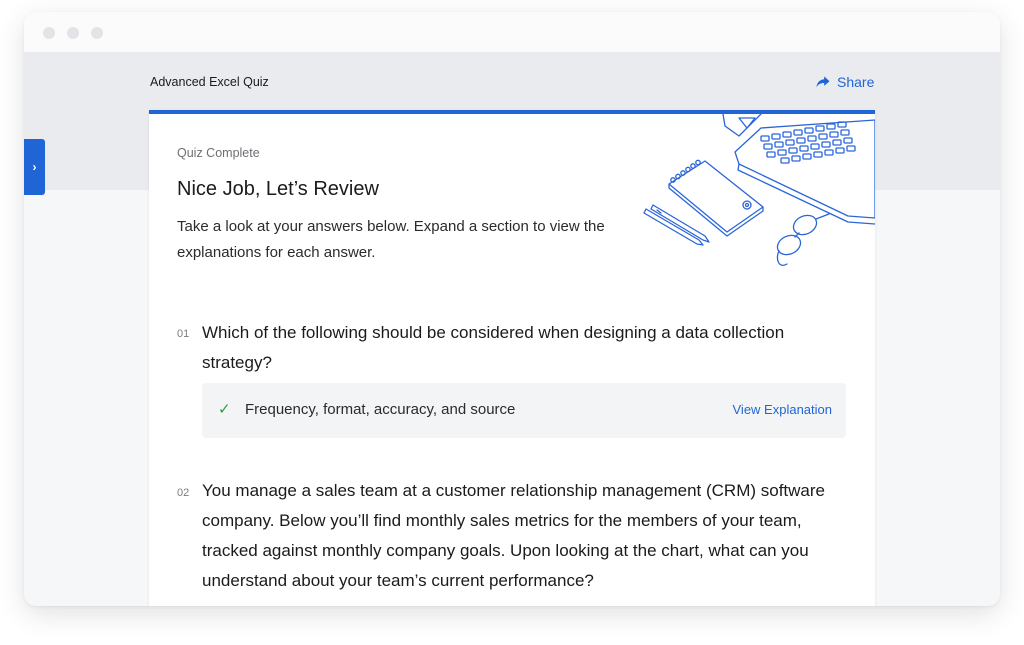 The height and width of the screenshot is (645, 1024). I want to click on sidebar-toggle-button: ›, so click(34, 167).